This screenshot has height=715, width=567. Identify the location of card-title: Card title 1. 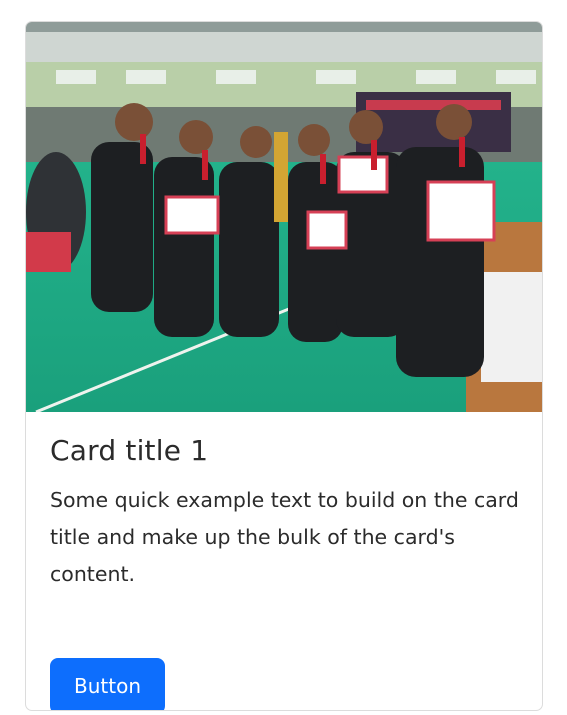
(129, 450).